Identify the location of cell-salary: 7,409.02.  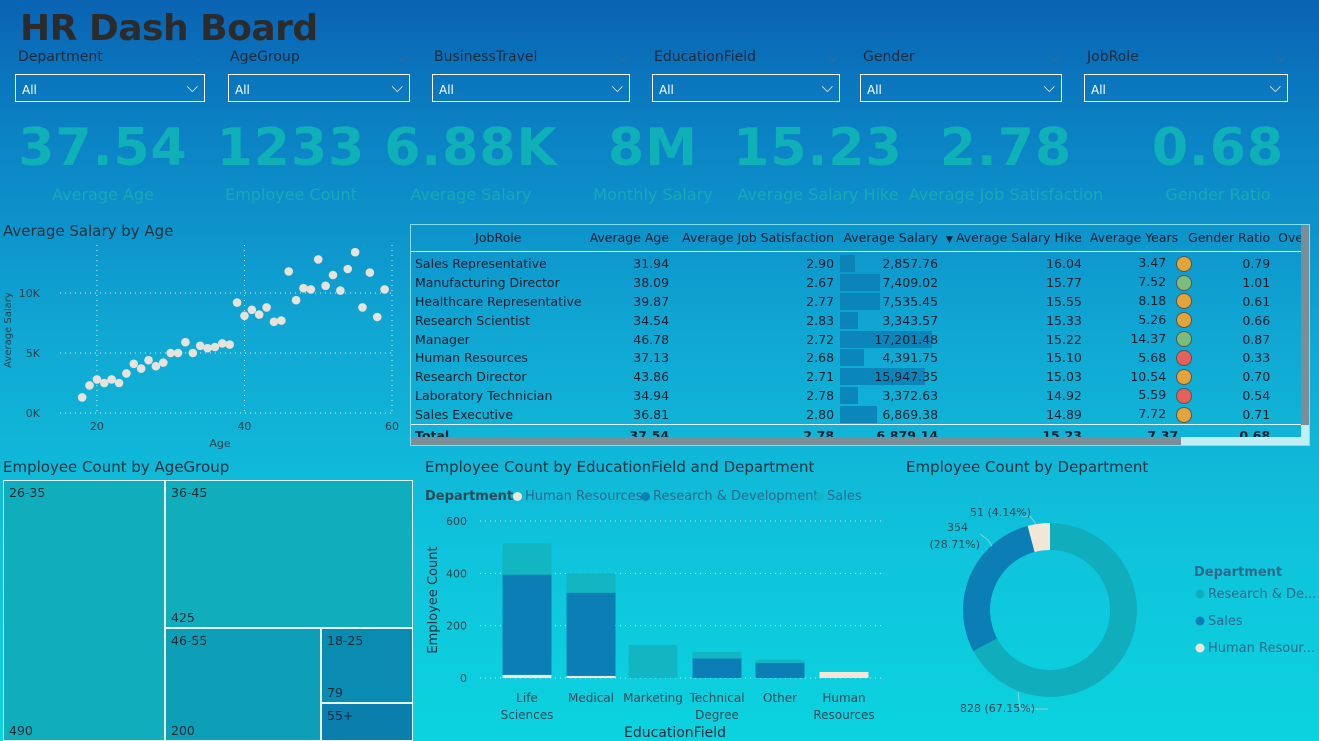
(890, 282).